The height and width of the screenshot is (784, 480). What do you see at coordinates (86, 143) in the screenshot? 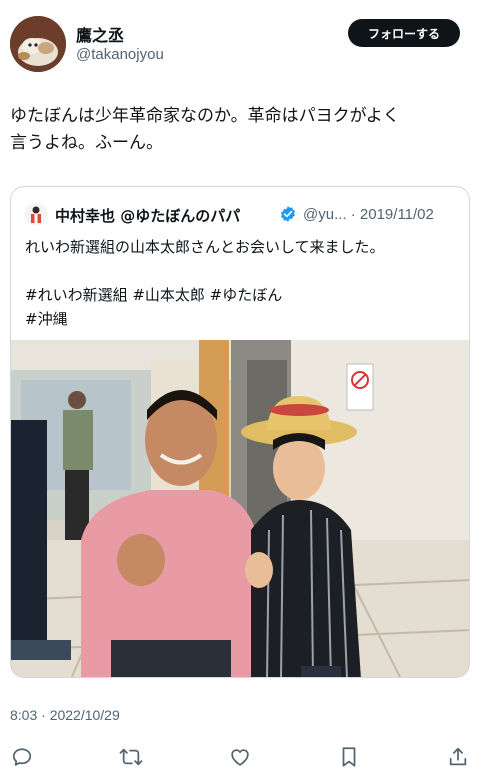
I see `tweet-text-line-2: 言うよね。ふーん。` at bounding box center [86, 143].